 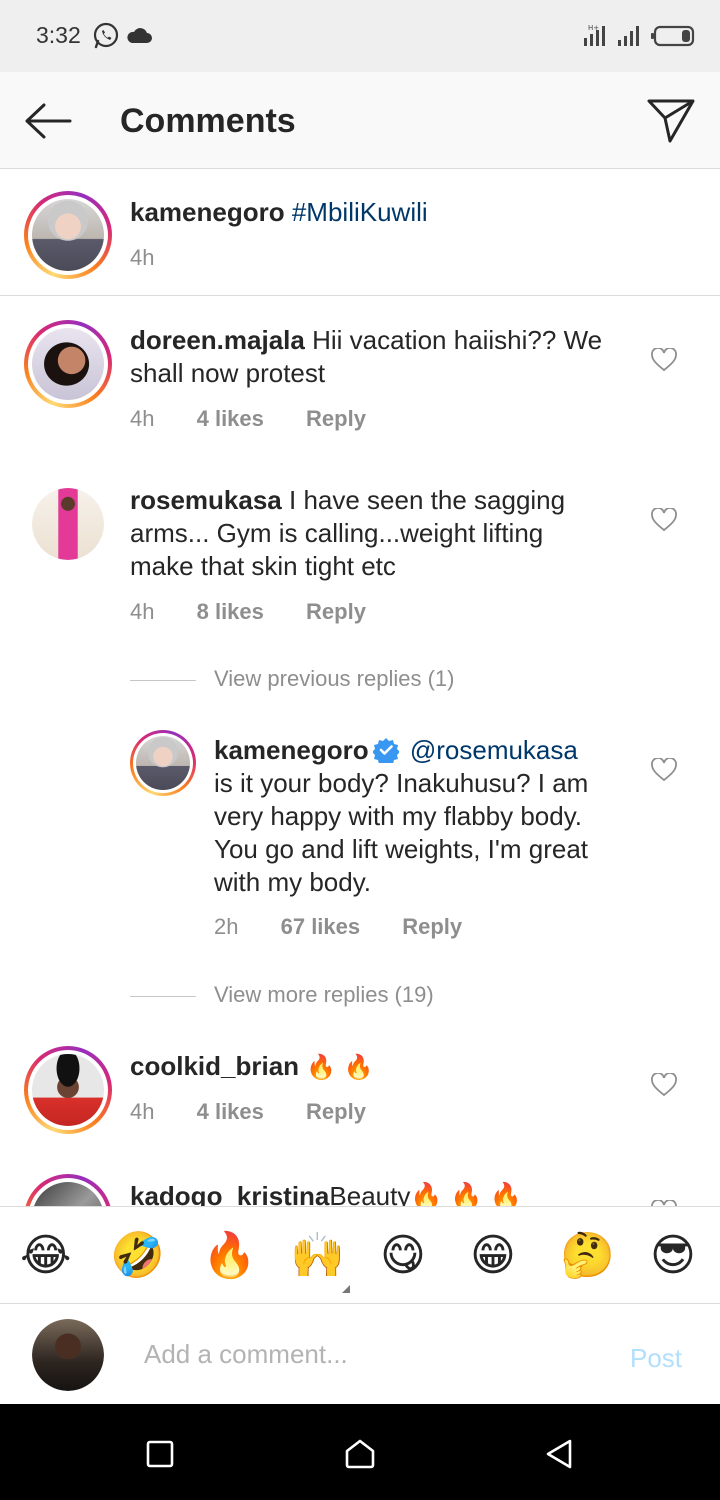 What do you see at coordinates (317, 1256) in the screenshot?
I see `emoji-raised-hands: 🙌` at bounding box center [317, 1256].